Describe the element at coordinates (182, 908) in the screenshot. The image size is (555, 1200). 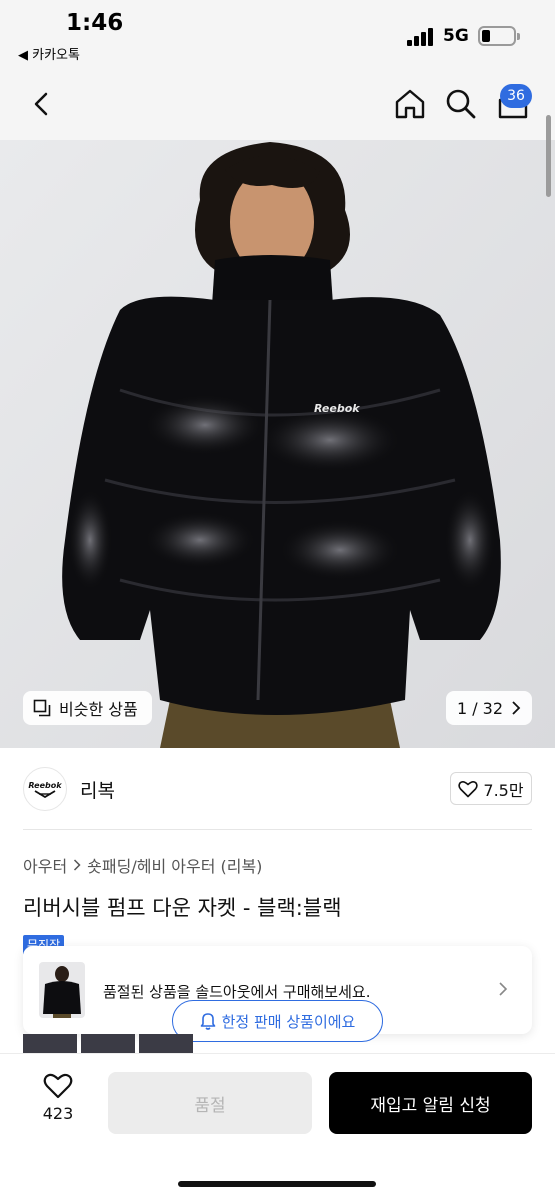
I see `product-title: 리버시블 펌프 다운 자켓 - 블랙:블랙` at that location.